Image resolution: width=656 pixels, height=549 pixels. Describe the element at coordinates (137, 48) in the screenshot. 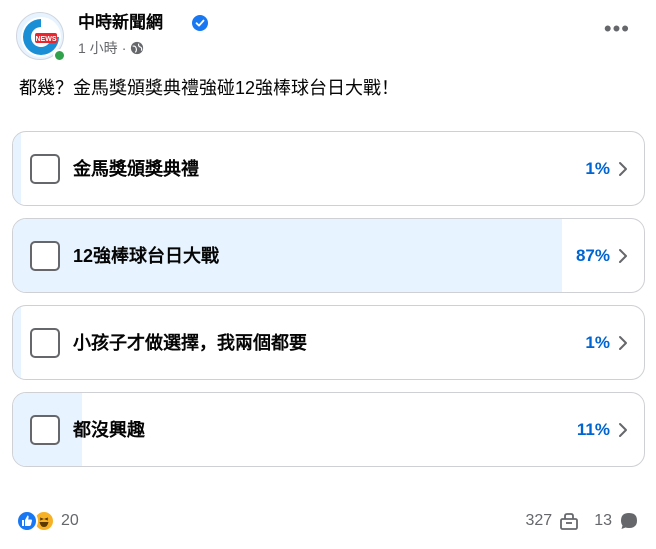

I see `globe-icon` at that location.